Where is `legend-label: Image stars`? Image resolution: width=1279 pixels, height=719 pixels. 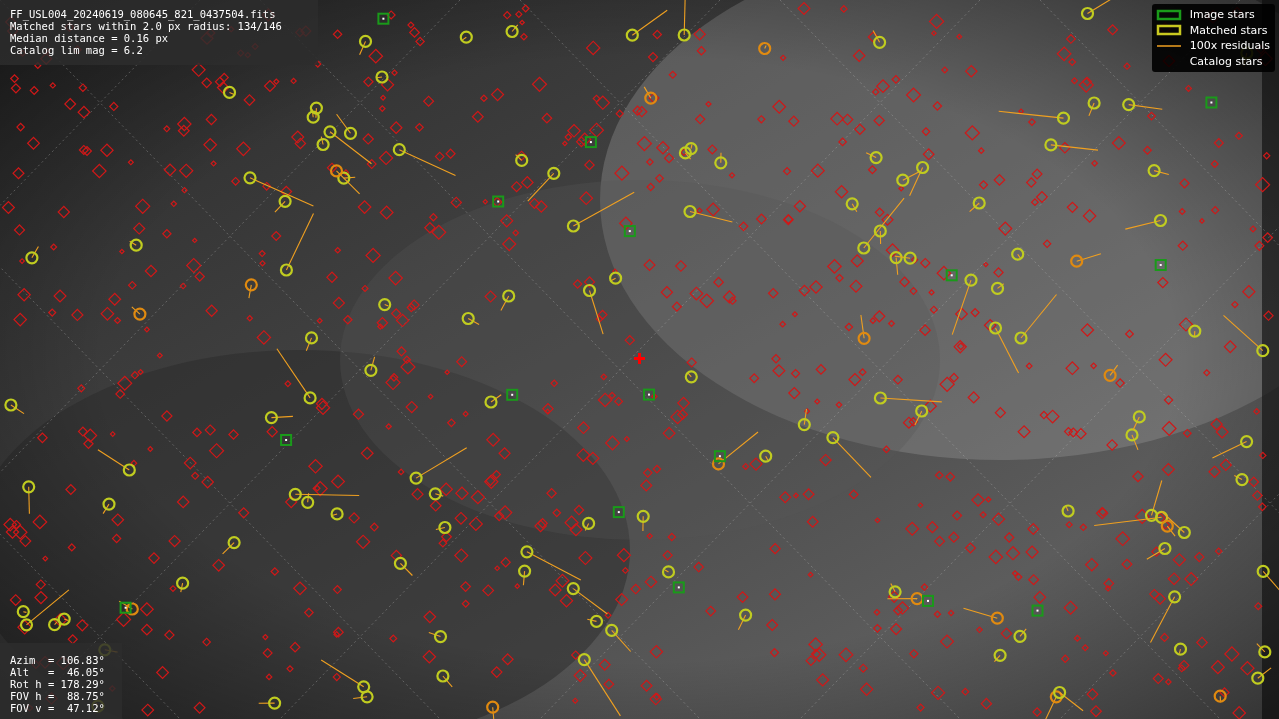 legend-label: Image stars is located at coordinates (1222, 15).